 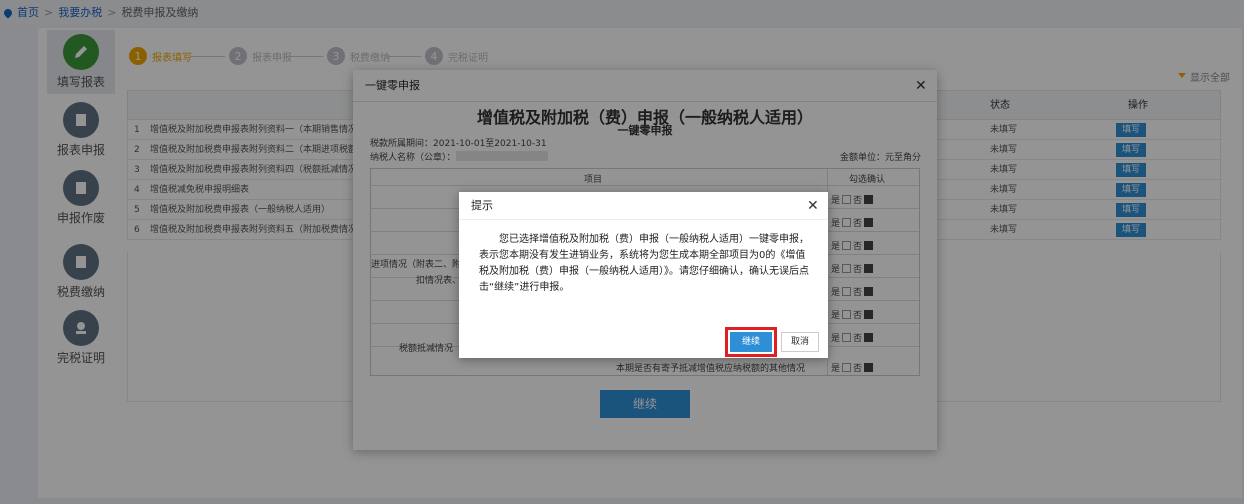 What do you see at coordinates (800, 342) in the screenshot?
I see `cancel-button: 取消` at bounding box center [800, 342].